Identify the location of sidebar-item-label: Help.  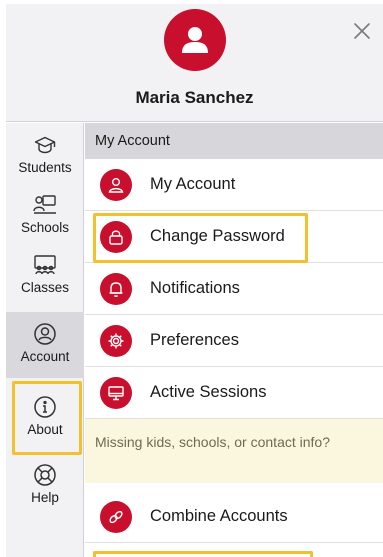
(45, 497).